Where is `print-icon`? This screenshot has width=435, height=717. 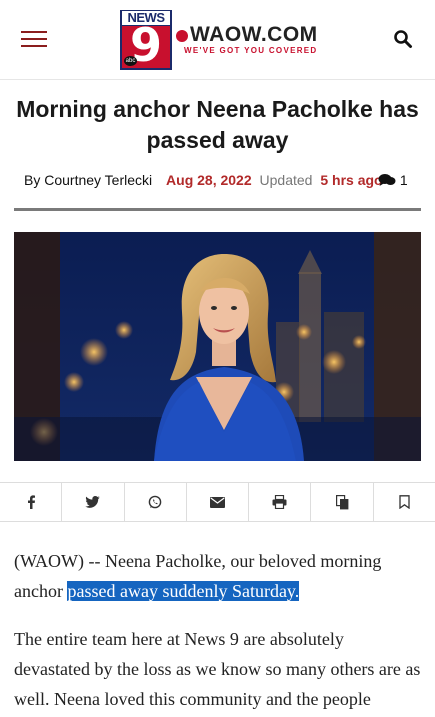 print-icon is located at coordinates (279, 502).